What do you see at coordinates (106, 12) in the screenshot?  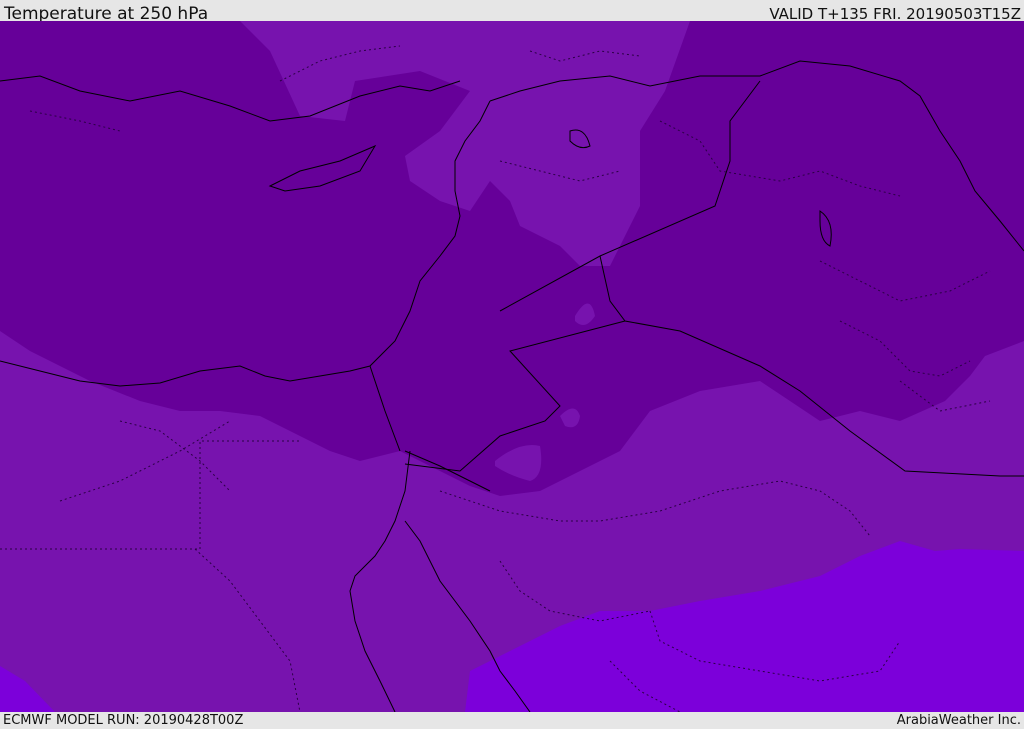 I see `map-title: Temperature at 250 hPa` at bounding box center [106, 12].